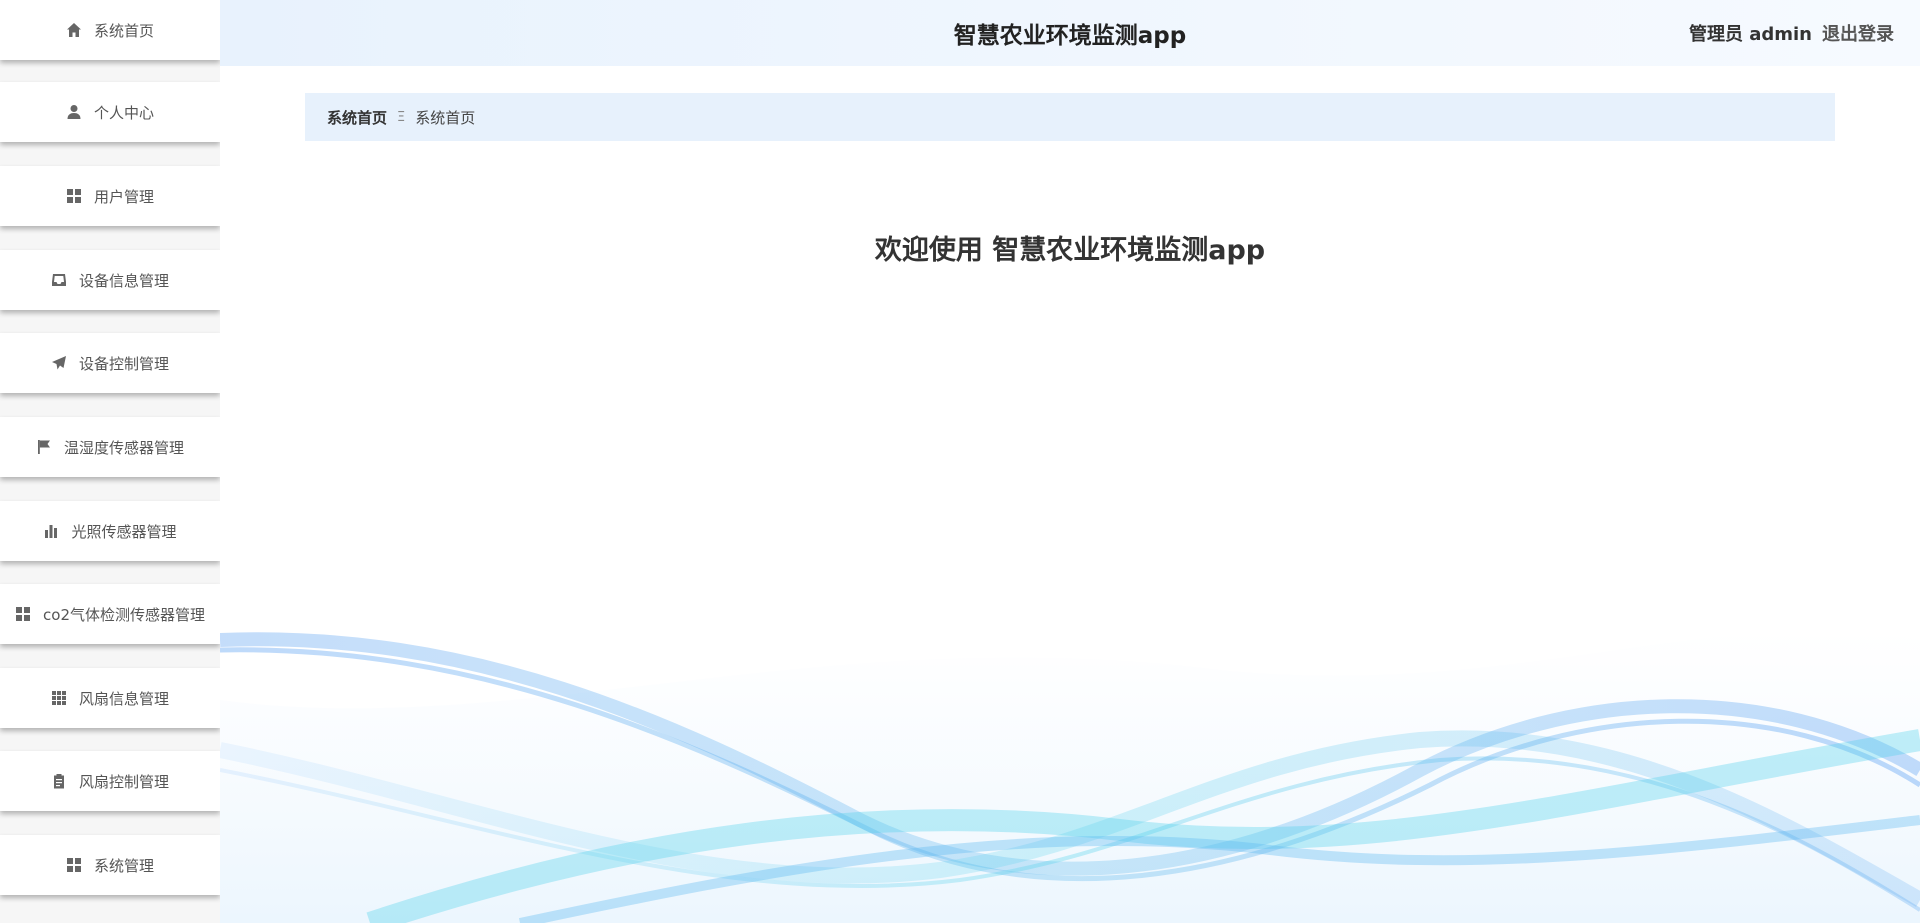 The image size is (1920, 923). I want to click on sidebar-item-label: 风扇控制管理, so click(123, 781).